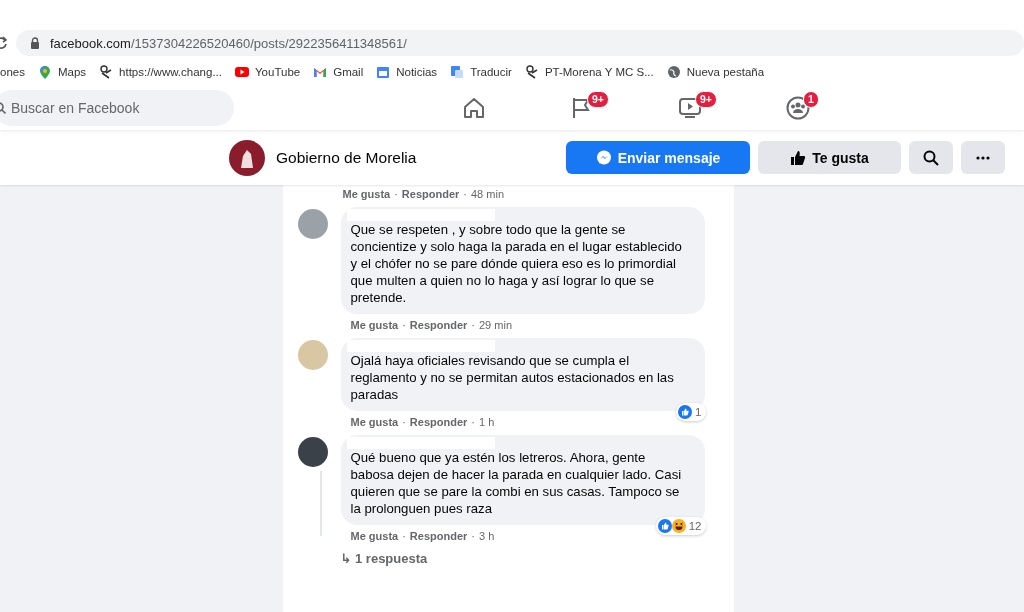  I want to click on globe-icon, so click(673, 72).